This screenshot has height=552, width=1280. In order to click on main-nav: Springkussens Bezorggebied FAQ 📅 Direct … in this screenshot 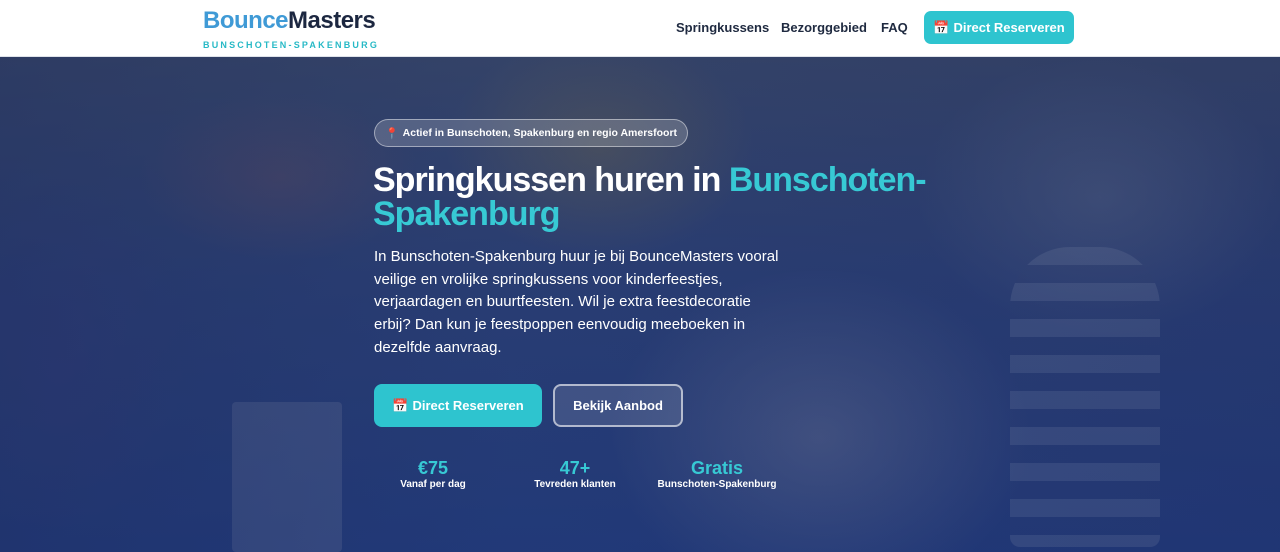, I will do `click(640, 28)`.